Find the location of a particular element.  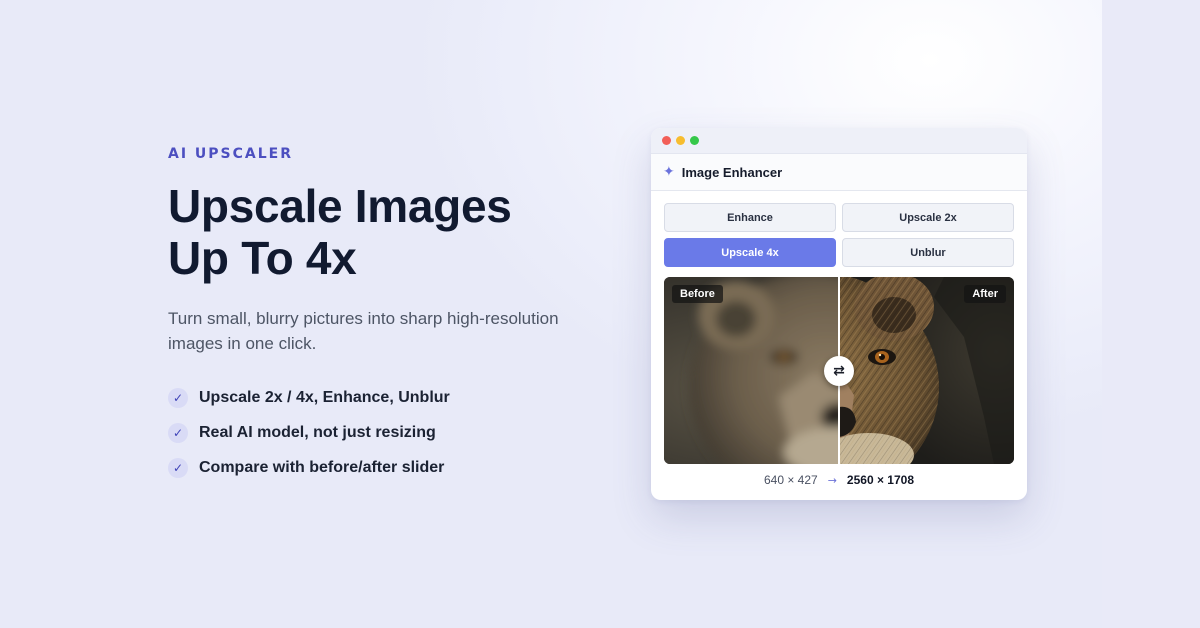

maximize-dot-icon is located at coordinates (694, 140).